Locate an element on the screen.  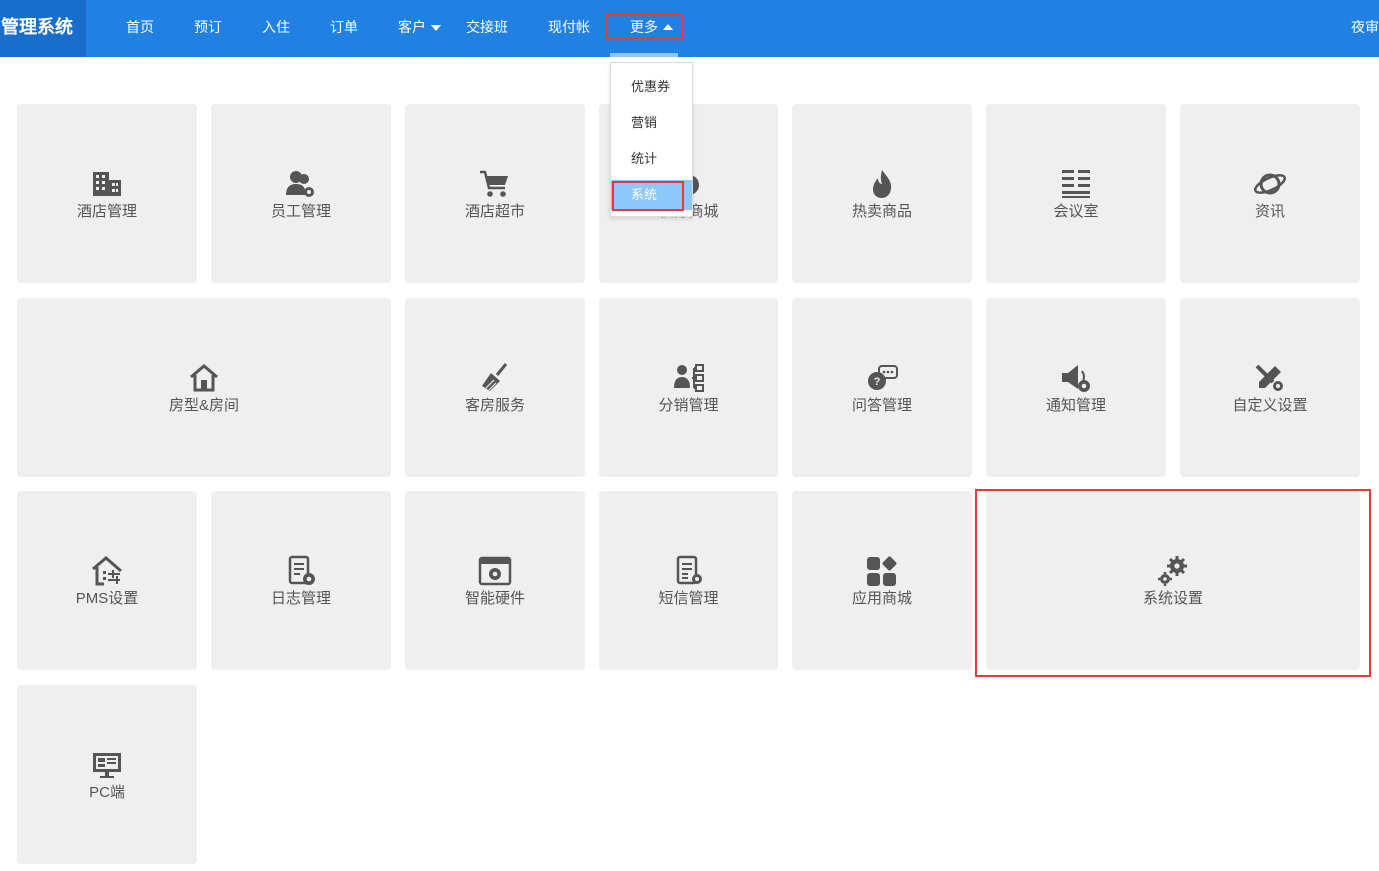
apps-icon is located at coordinates (882, 571).